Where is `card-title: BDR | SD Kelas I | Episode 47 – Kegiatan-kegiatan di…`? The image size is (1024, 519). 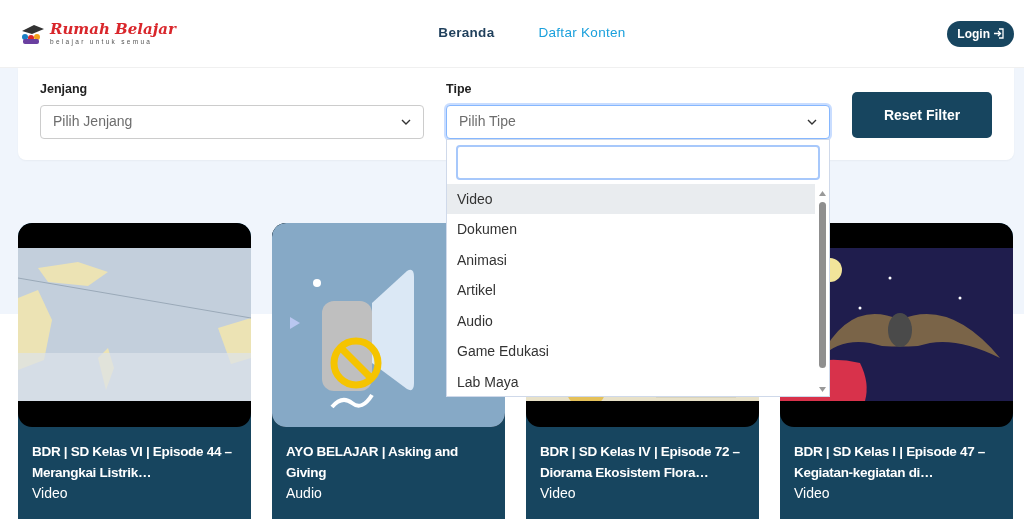
card-title: BDR | SD Kelas I | Episode 47 – Kegiatan-kegiatan di… is located at coordinates (890, 462).